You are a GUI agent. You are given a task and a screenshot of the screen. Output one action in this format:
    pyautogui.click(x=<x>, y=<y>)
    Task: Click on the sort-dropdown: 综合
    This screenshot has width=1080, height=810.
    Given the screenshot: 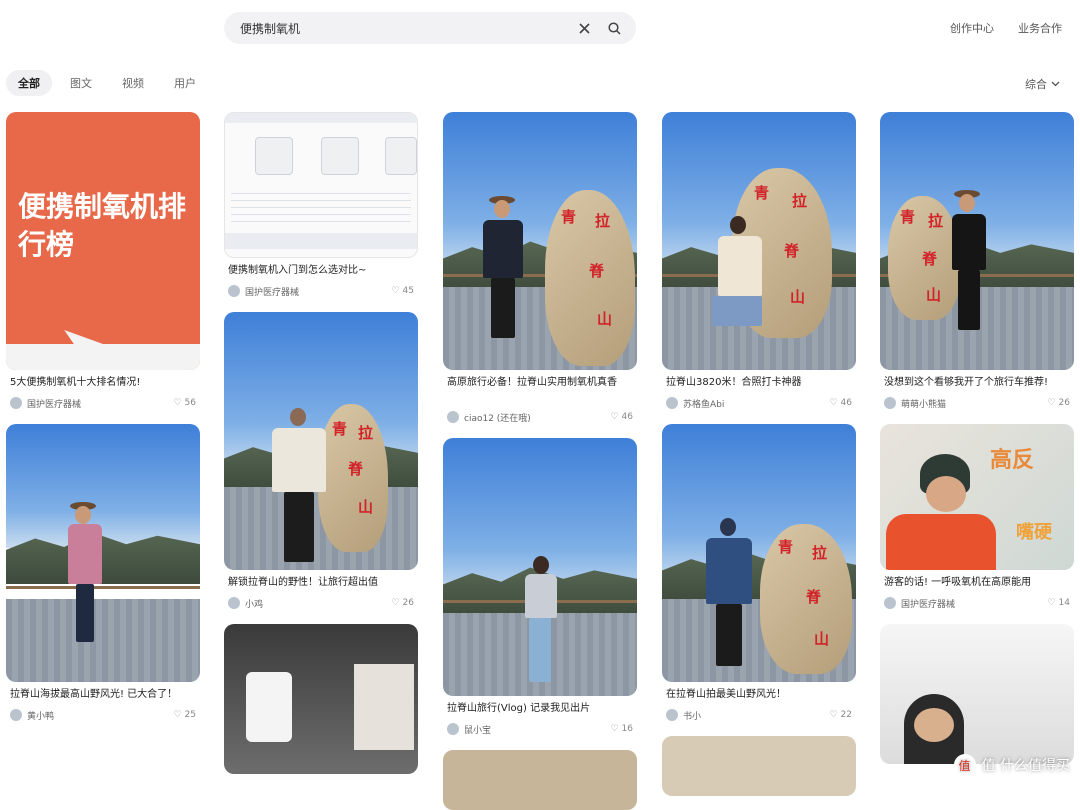 What is the action you would take?
    pyautogui.click(x=1042, y=84)
    